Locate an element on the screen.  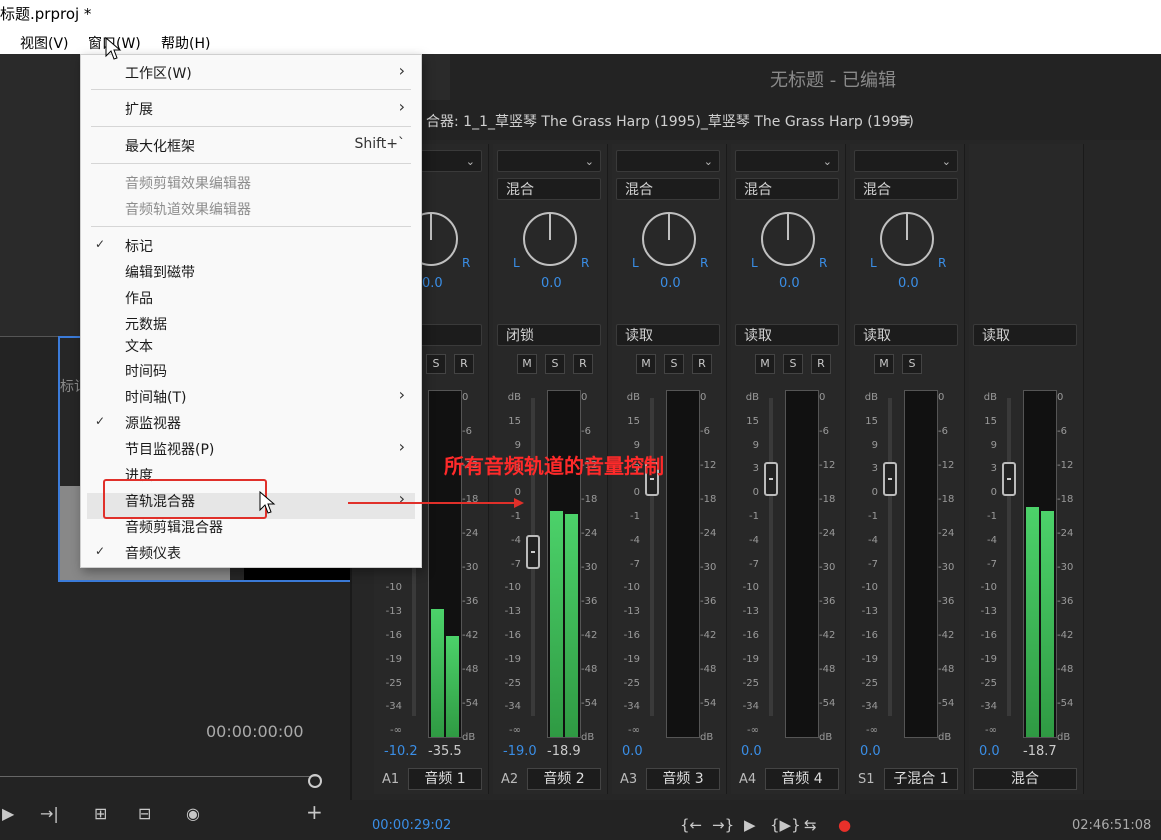
scale-right-tick: -30 is located at coordinates (470, 567).